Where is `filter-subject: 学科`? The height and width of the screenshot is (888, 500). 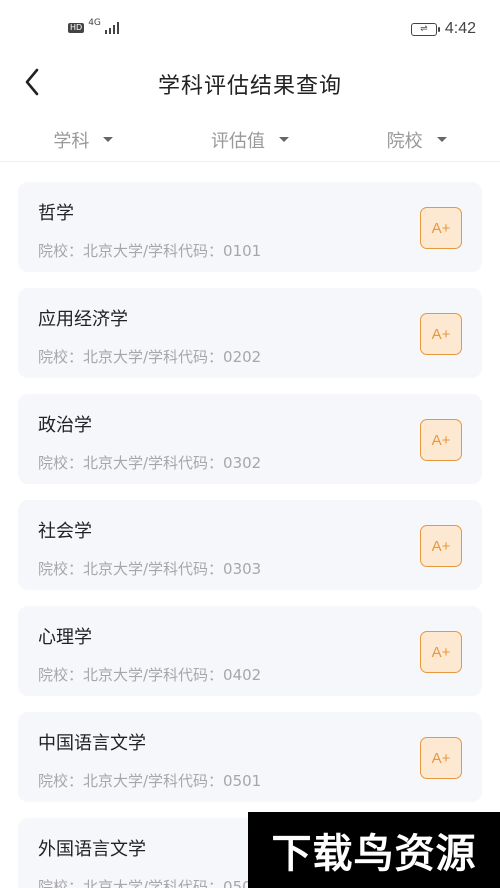
filter-subject: 学科 is located at coordinates (83, 139).